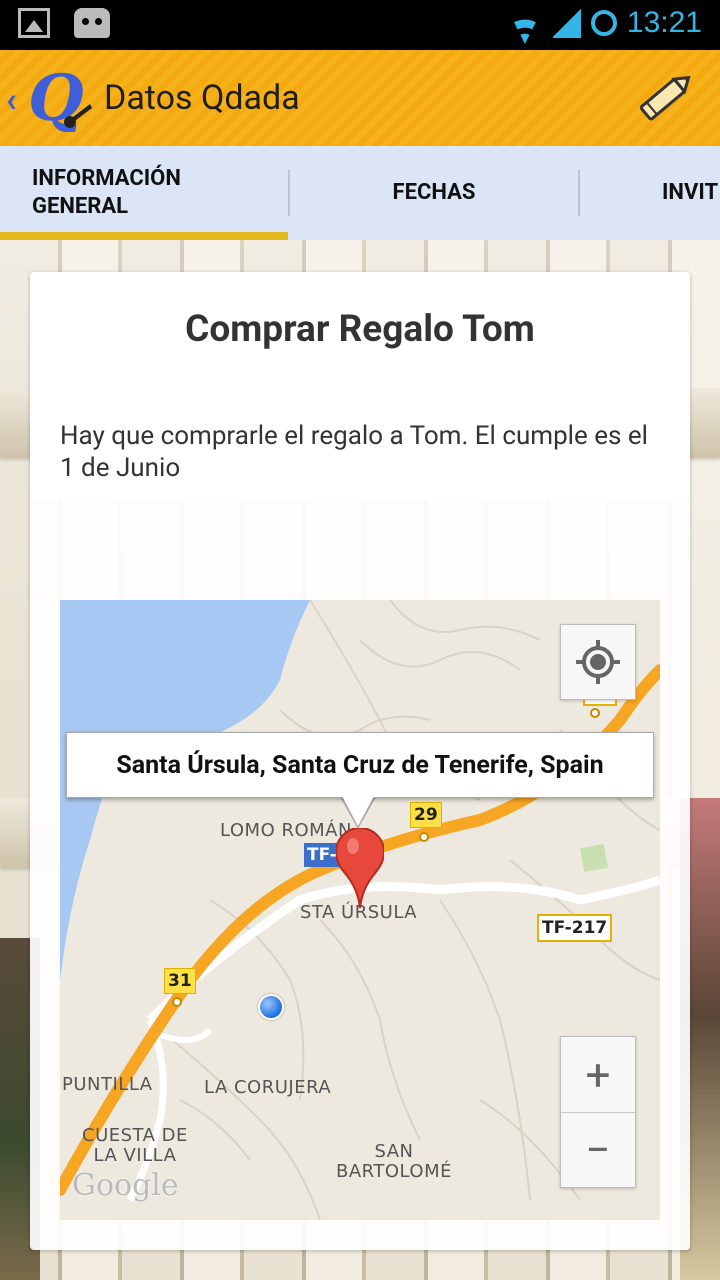  Describe the element at coordinates (603, 23) in the screenshot. I see `sync-icon` at that location.